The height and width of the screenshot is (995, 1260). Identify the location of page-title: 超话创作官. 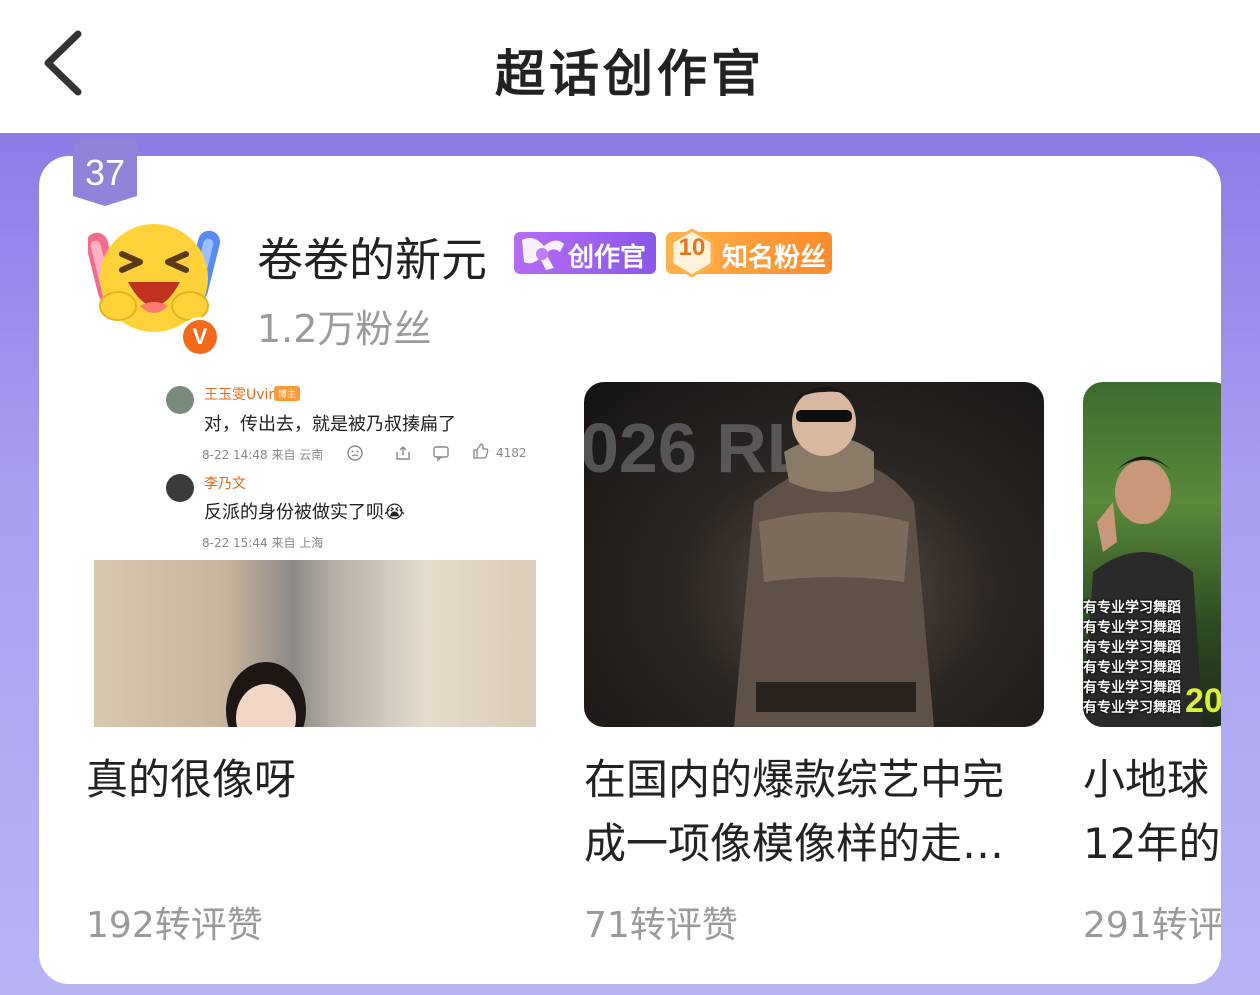
(630, 74).